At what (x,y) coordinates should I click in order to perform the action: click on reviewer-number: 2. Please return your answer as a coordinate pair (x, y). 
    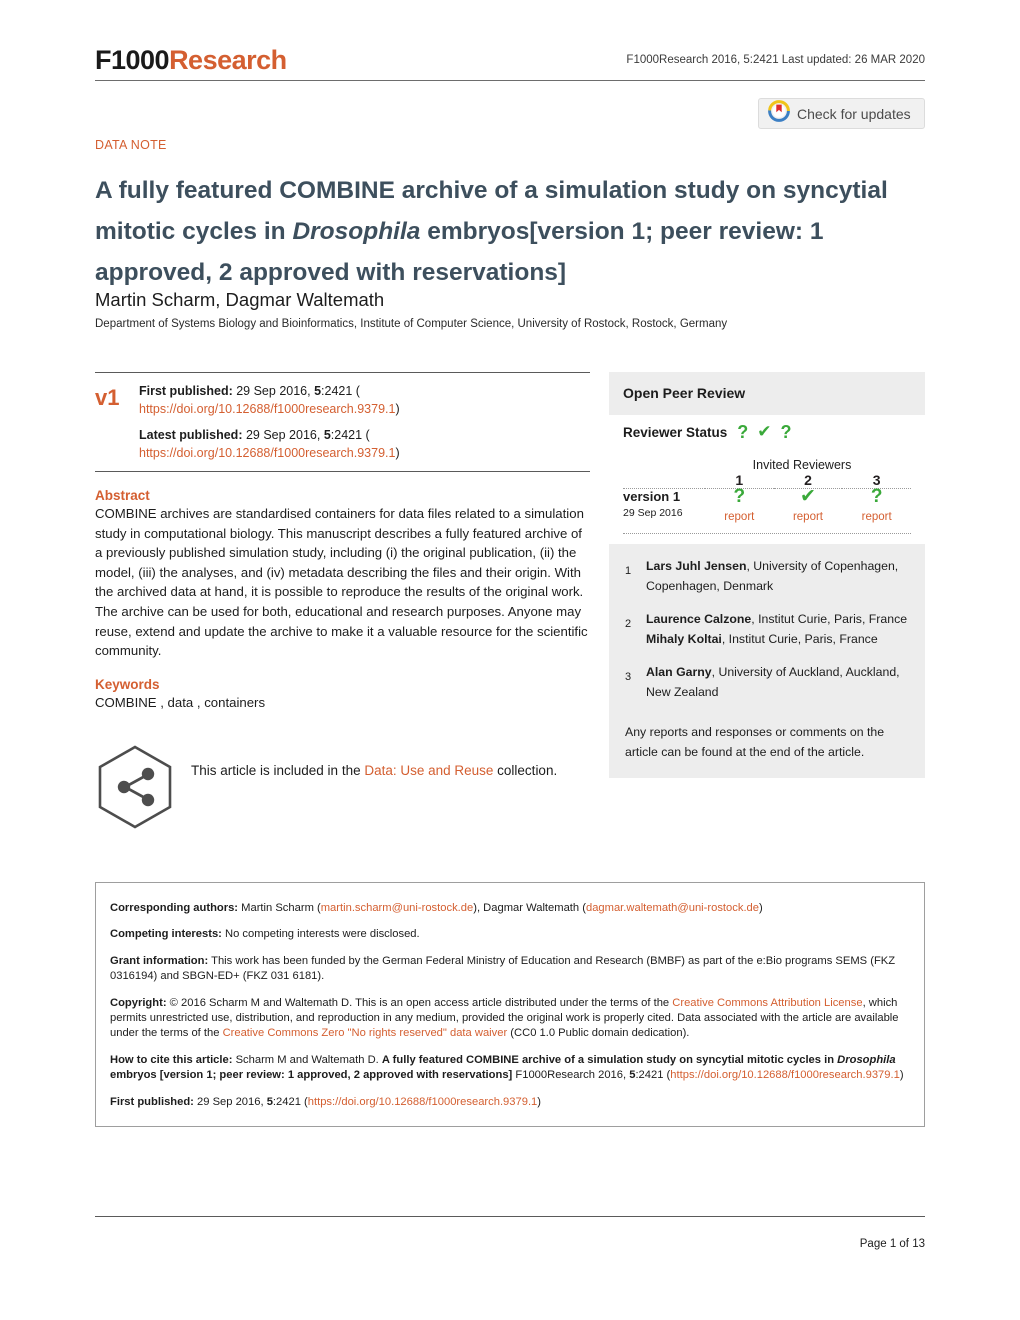
    Looking at the image, I should click on (628, 624).